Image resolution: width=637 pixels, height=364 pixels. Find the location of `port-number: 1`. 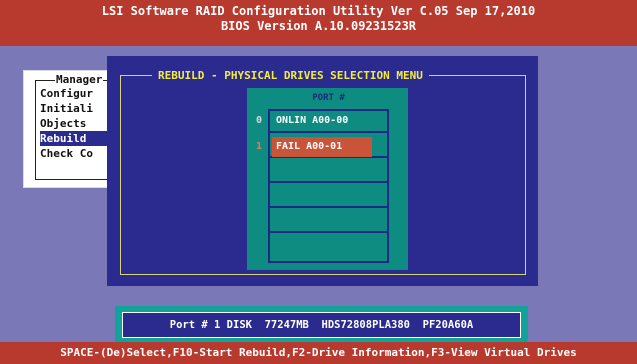

port-number: 1 is located at coordinates (259, 146).